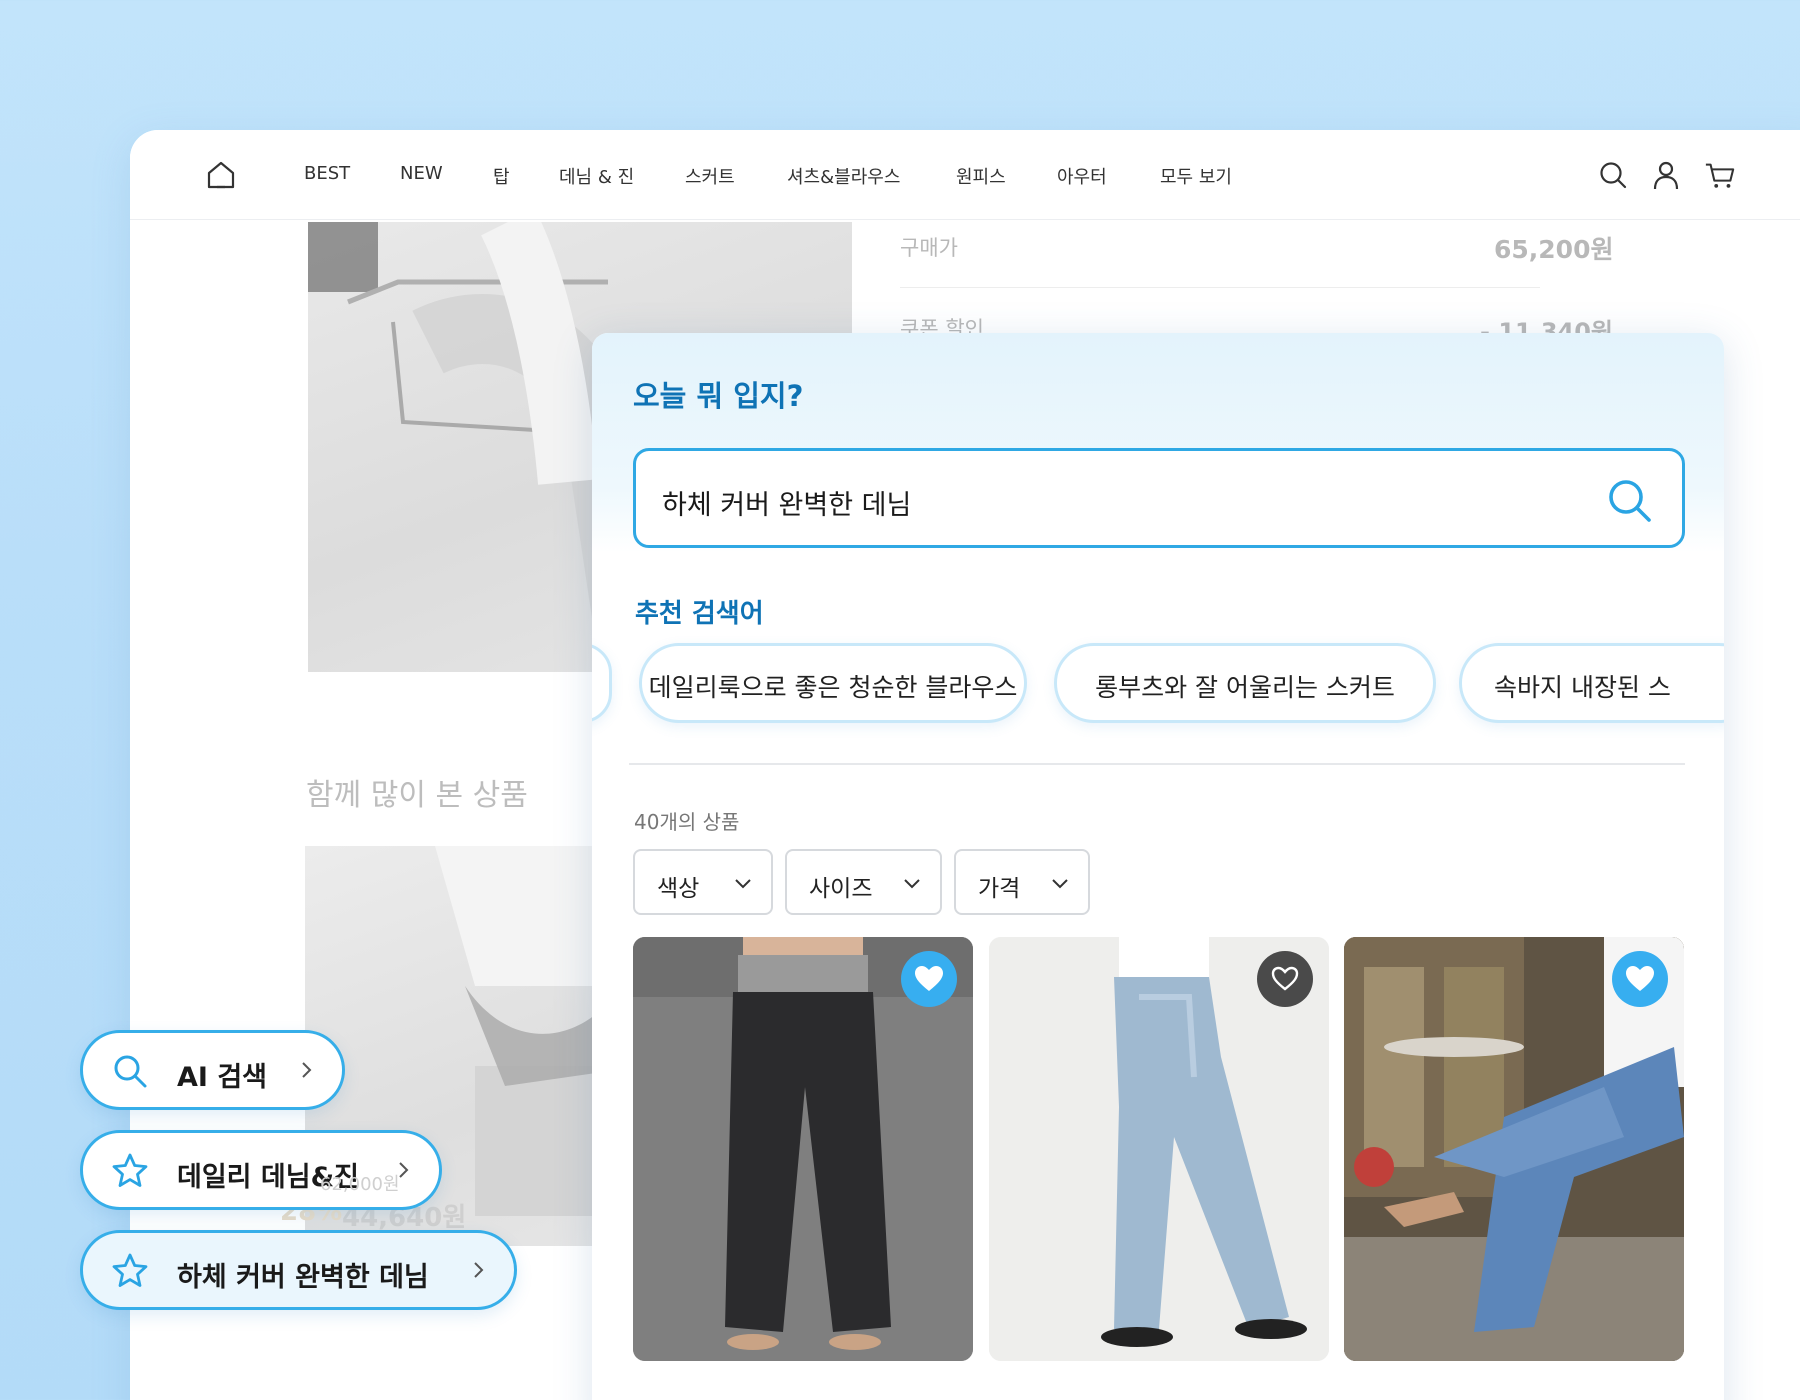  What do you see at coordinates (981, 176) in the screenshot?
I see `nav-item-onepiece: 원피스` at bounding box center [981, 176].